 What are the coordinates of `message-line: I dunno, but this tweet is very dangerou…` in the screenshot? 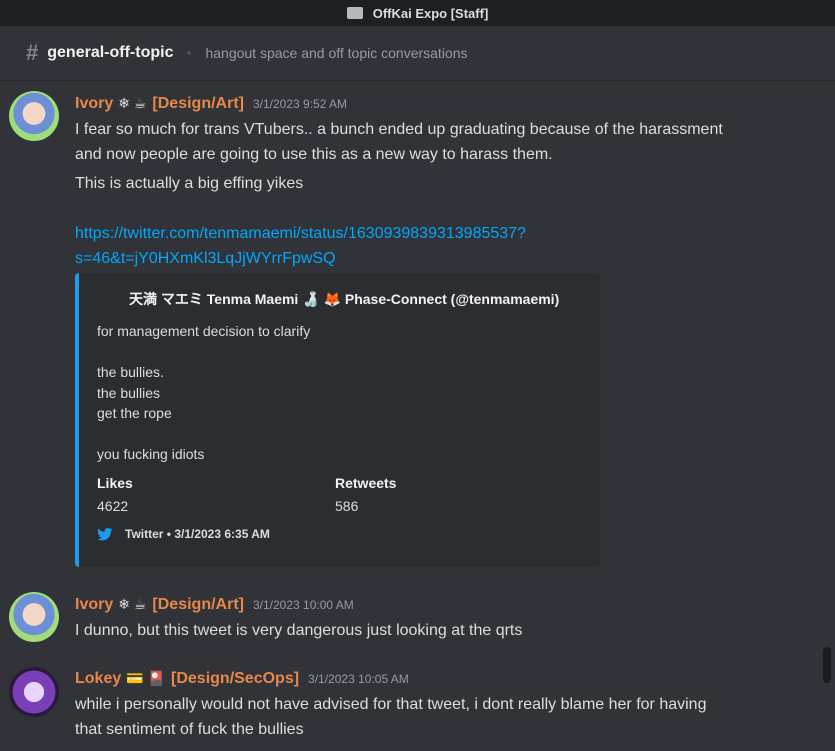 It's located at (299, 630).